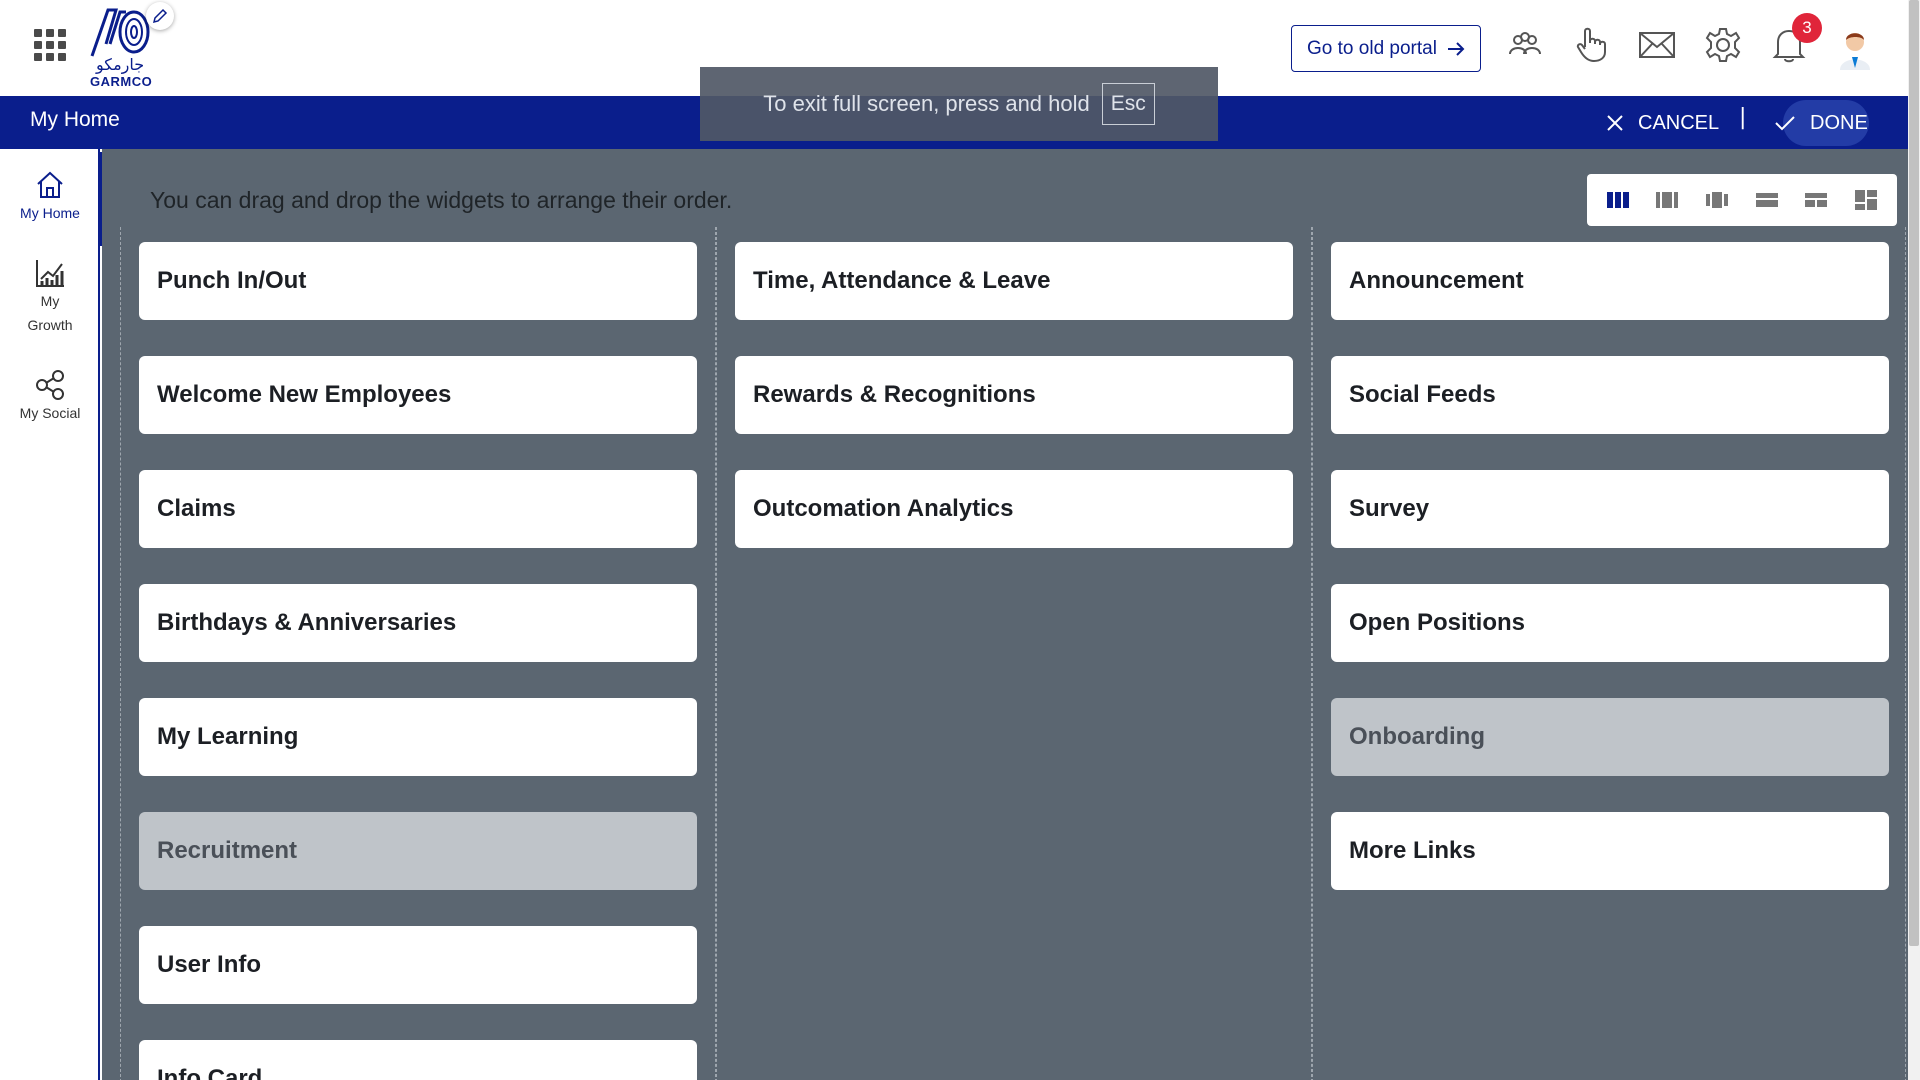  What do you see at coordinates (926, 103) in the screenshot?
I see `toast-message: To exit full screen, press and hold` at bounding box center [926, 103].